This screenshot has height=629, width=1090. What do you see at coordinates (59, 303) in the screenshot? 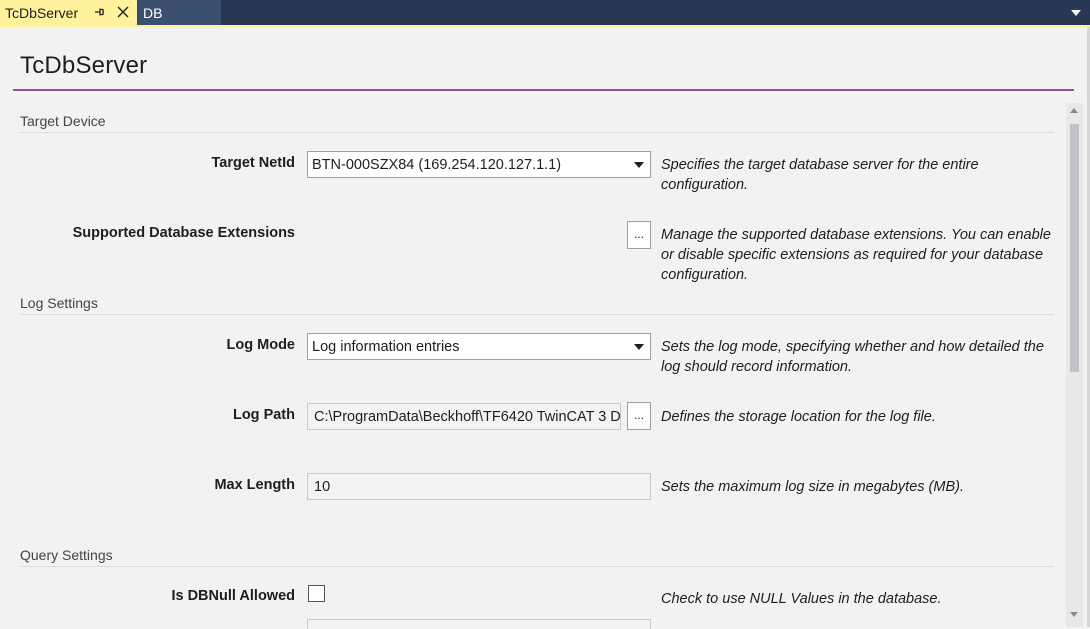
I see `section-log-settings: Log Settings` at bounding box center [59, 303].